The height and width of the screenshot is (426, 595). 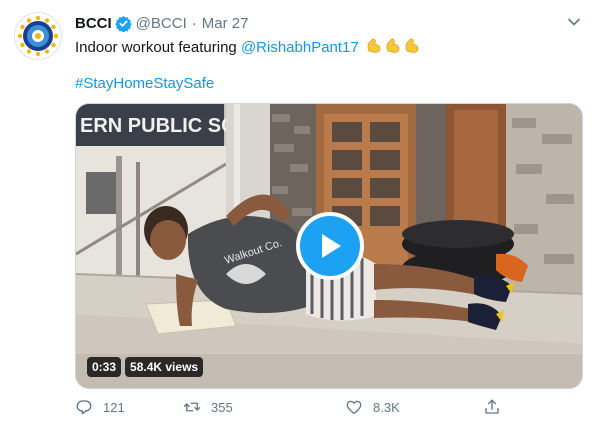 What do you see at coordinates (164, 367) in the screenshot?
I see `view-count: 58.4K views` at bounding box center [164, 367].